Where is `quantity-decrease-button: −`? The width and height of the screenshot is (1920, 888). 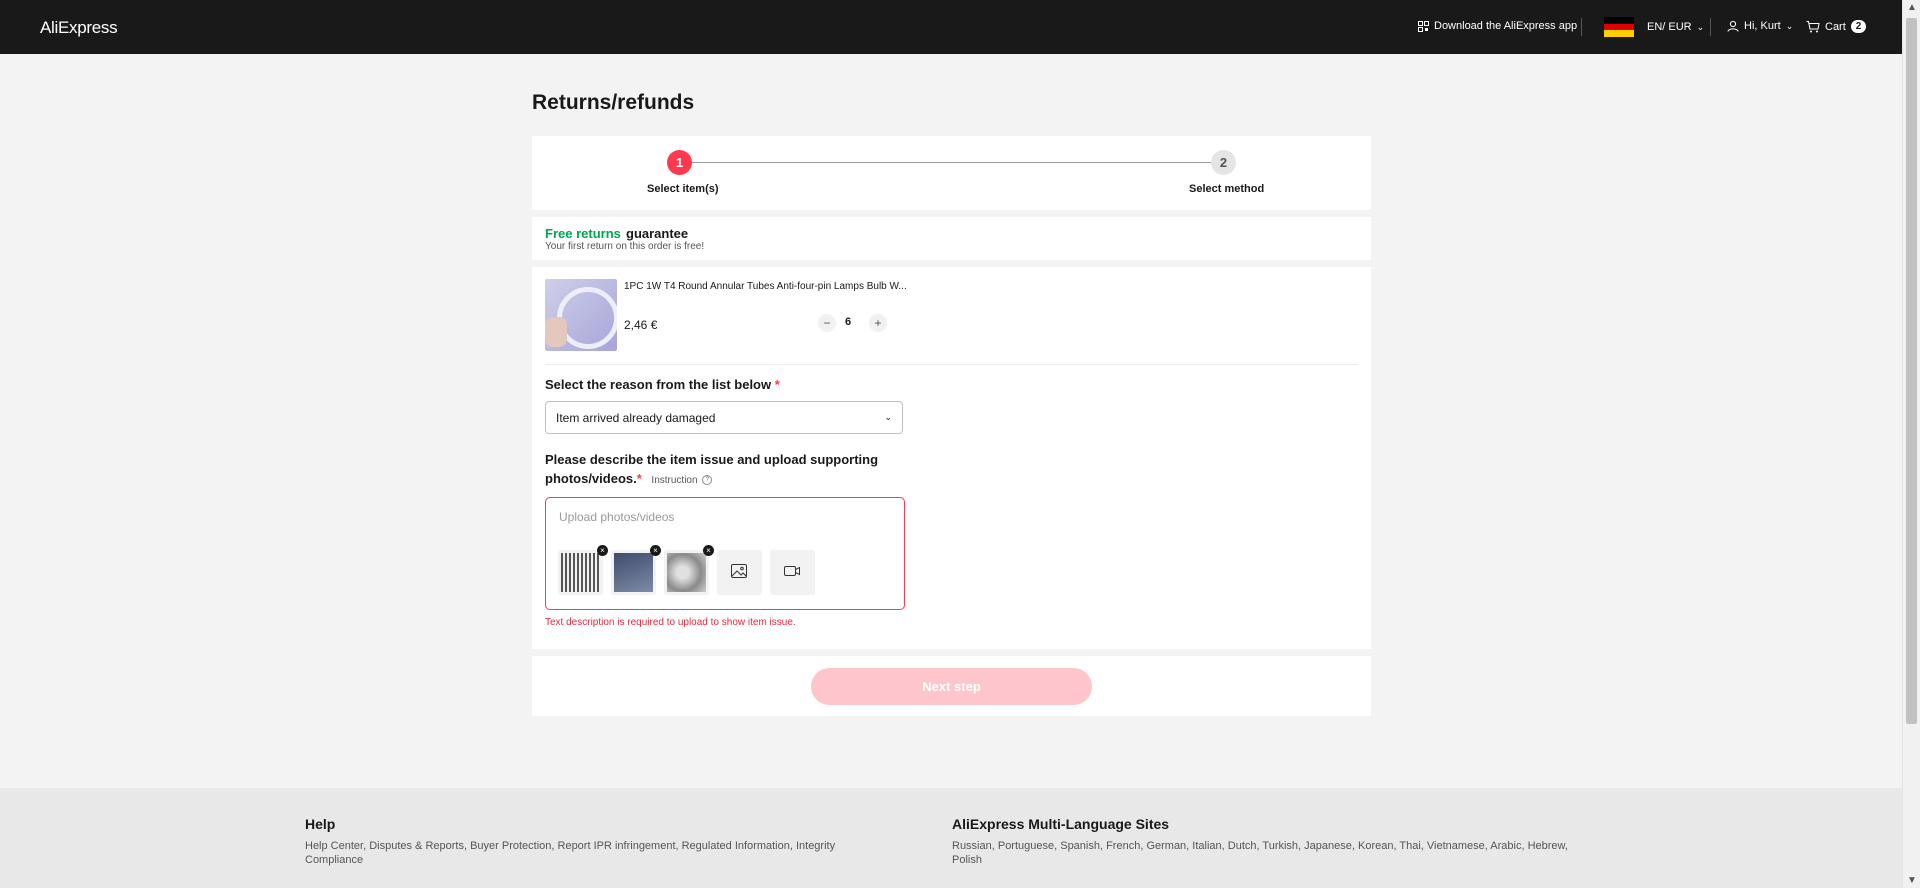 quantity-decrease-button: − is located at coordinates (827, 323).